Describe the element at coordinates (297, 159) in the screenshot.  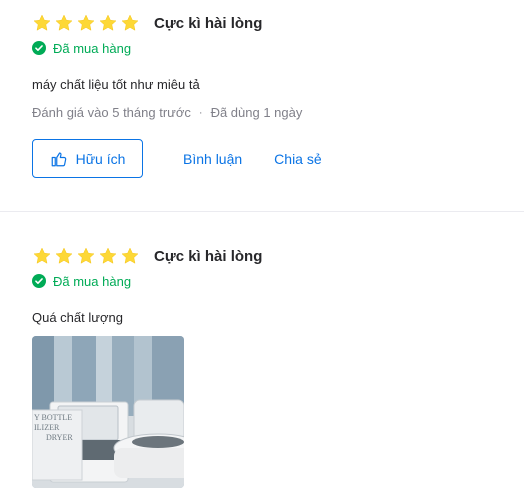
I see `share-button: Chia sẻ` at that location.